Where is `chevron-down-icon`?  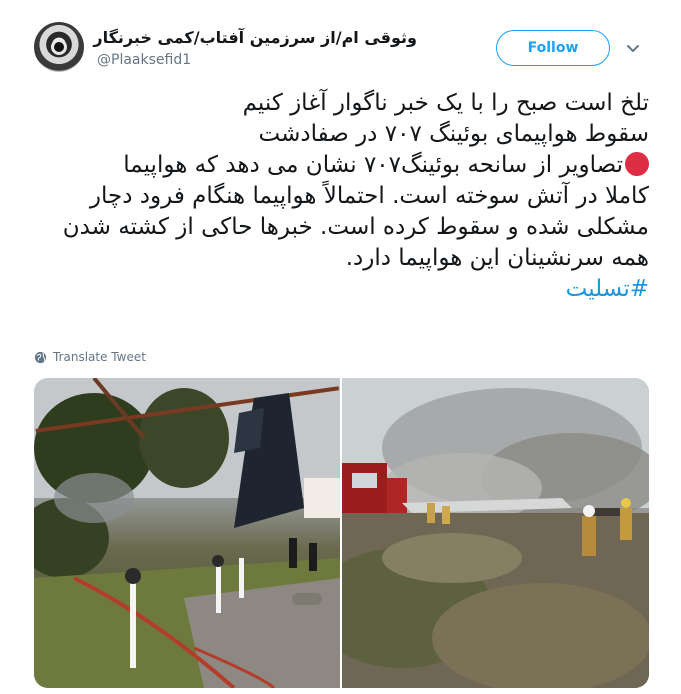 chevron-down-icon is located at coordinates (633, 49).